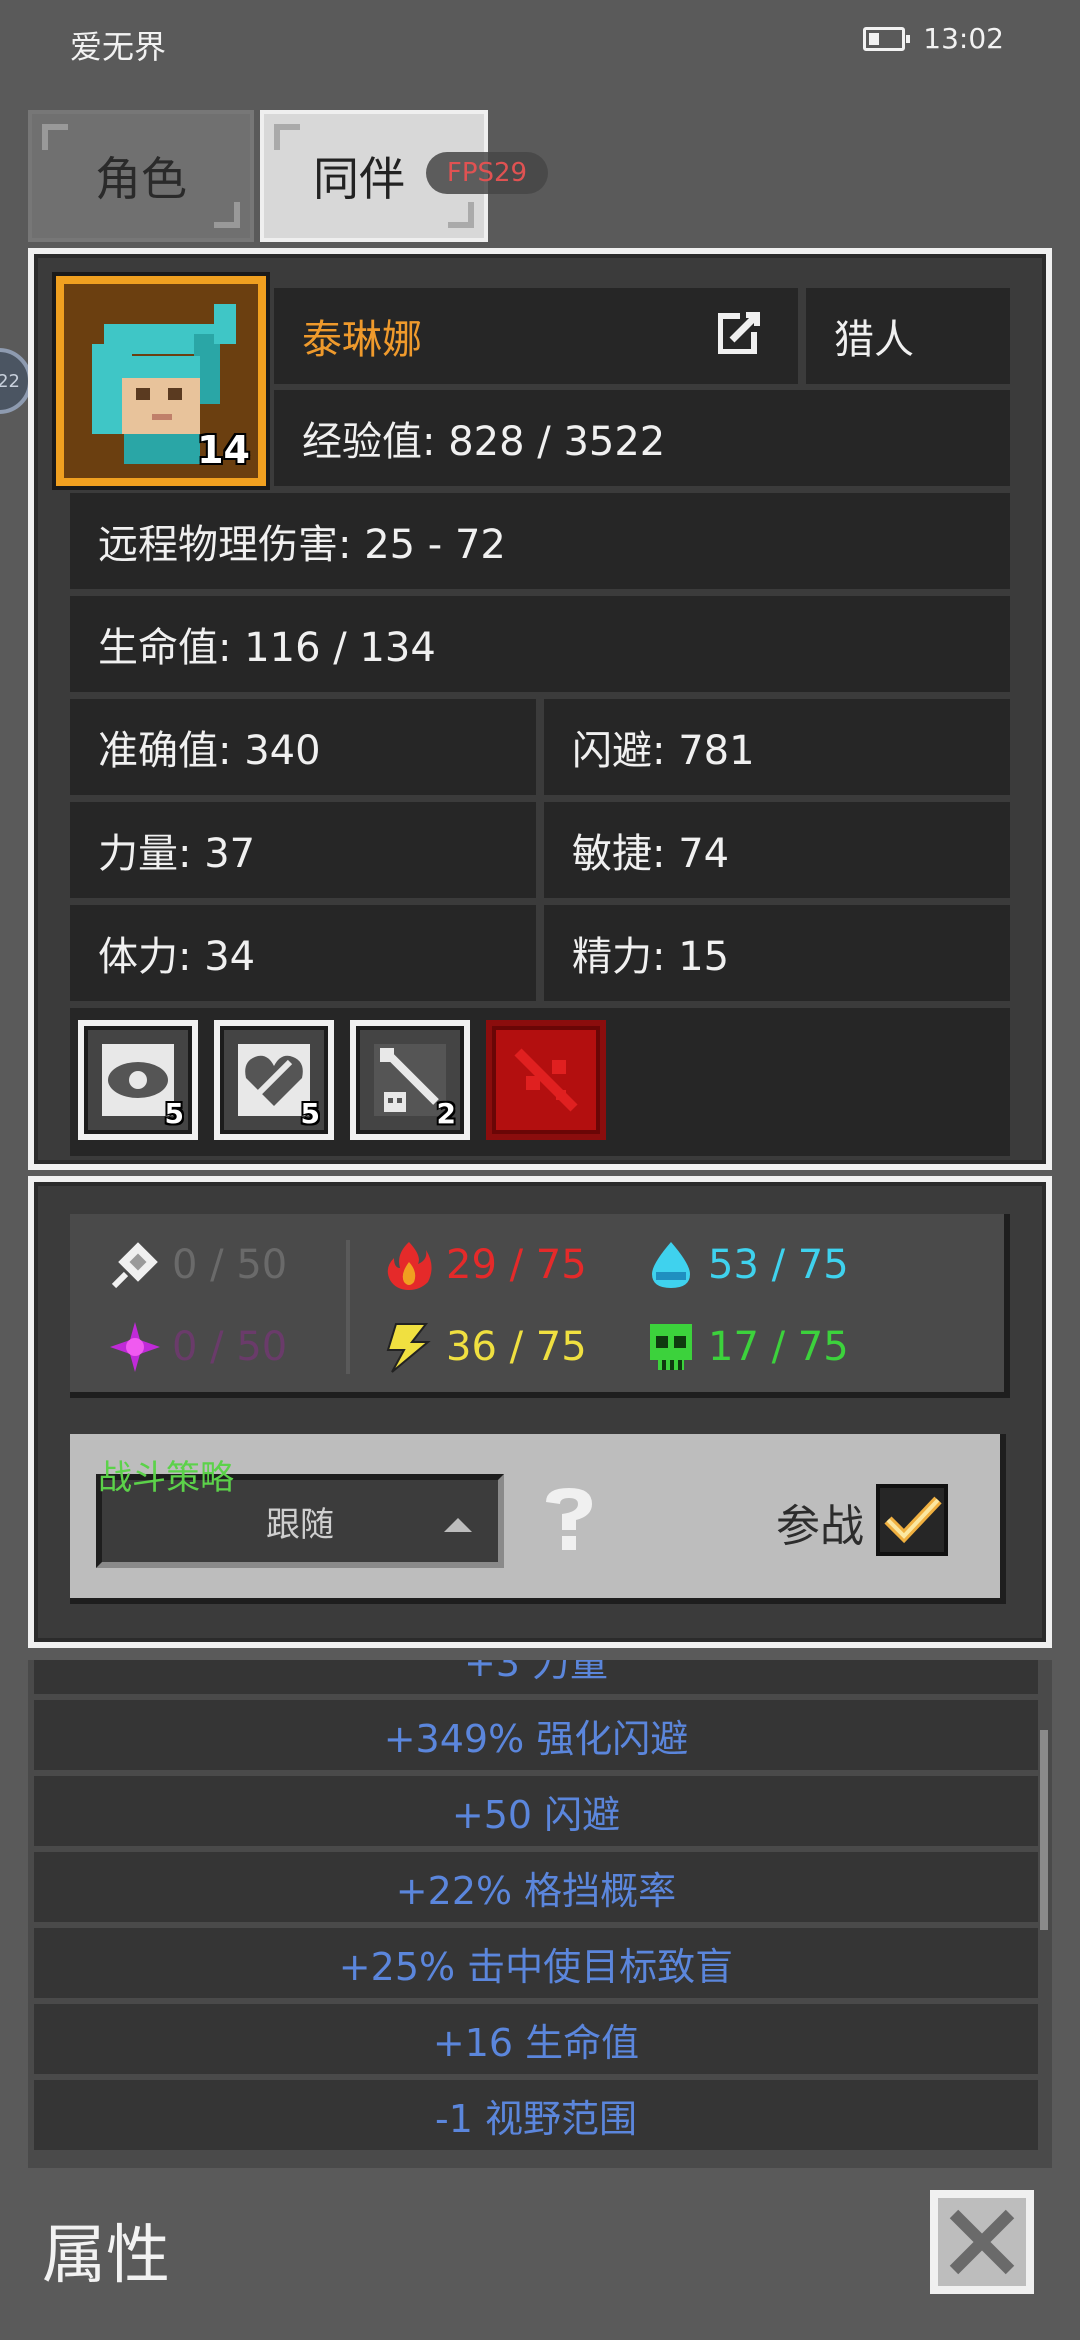  Describe the element at coordinates (177, 957) in the screenshot. I see `stamina-text: 体力: 34` at that location.